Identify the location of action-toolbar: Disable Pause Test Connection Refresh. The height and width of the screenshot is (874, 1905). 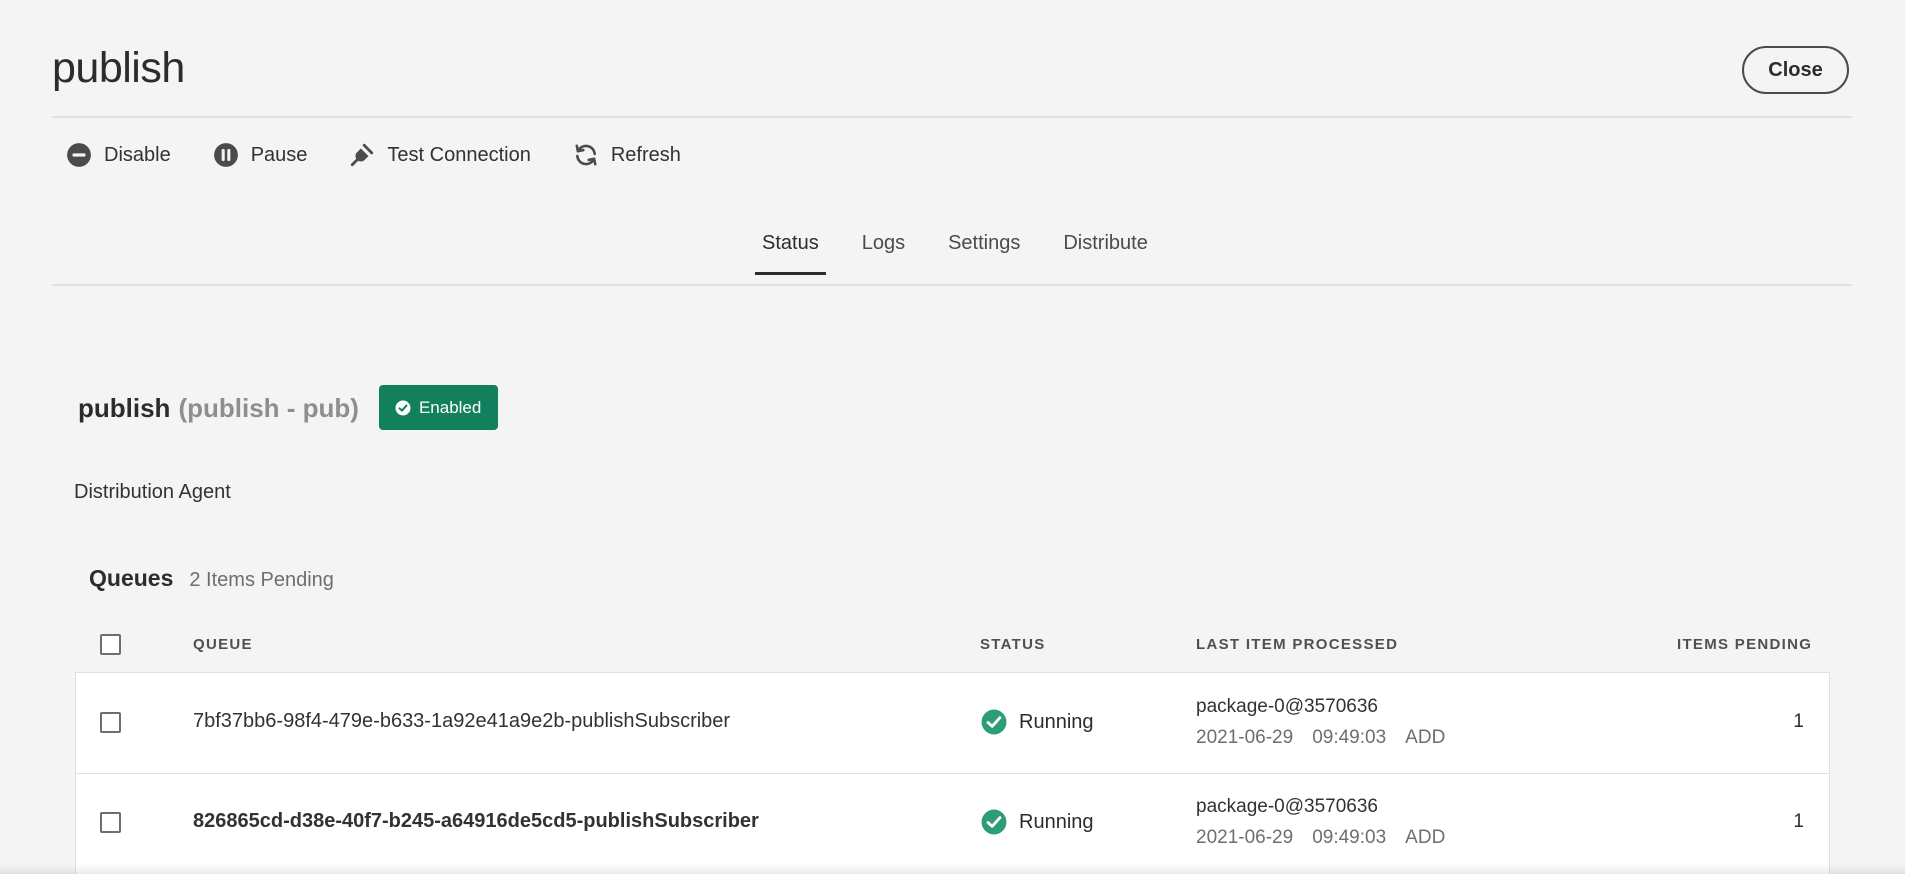
(394, 155).